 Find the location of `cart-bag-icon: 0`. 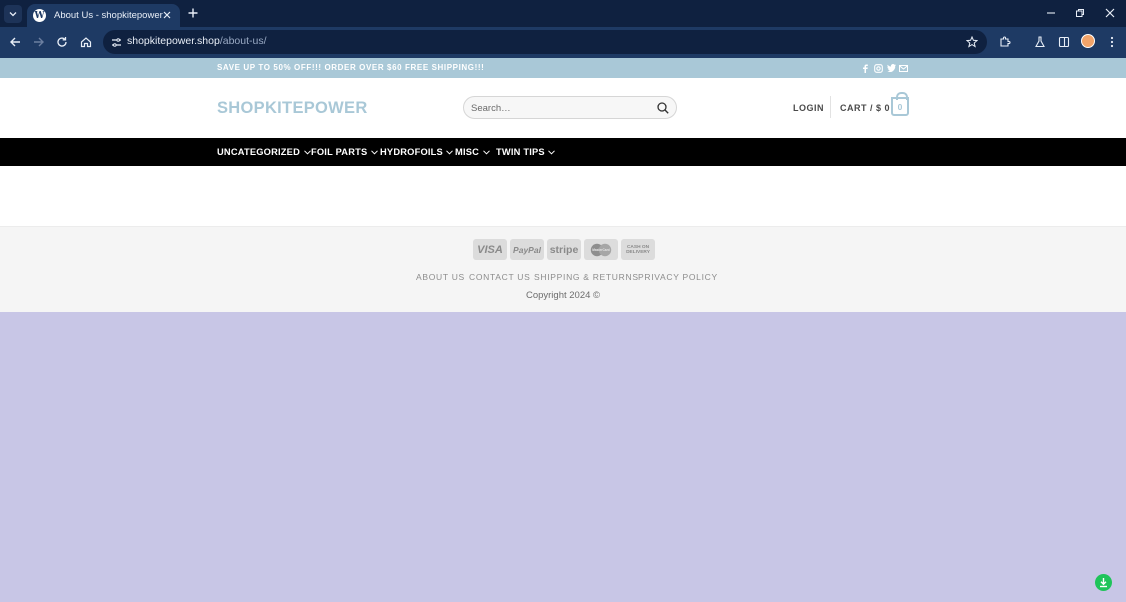

cart-bag-icon: 0 is located at coordinates (900, 104).